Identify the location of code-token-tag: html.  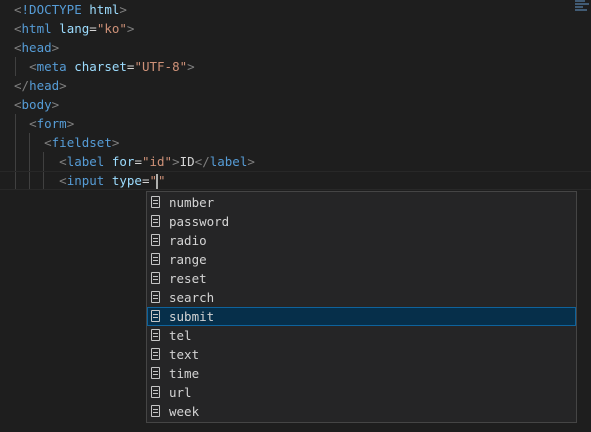
(36, 28).